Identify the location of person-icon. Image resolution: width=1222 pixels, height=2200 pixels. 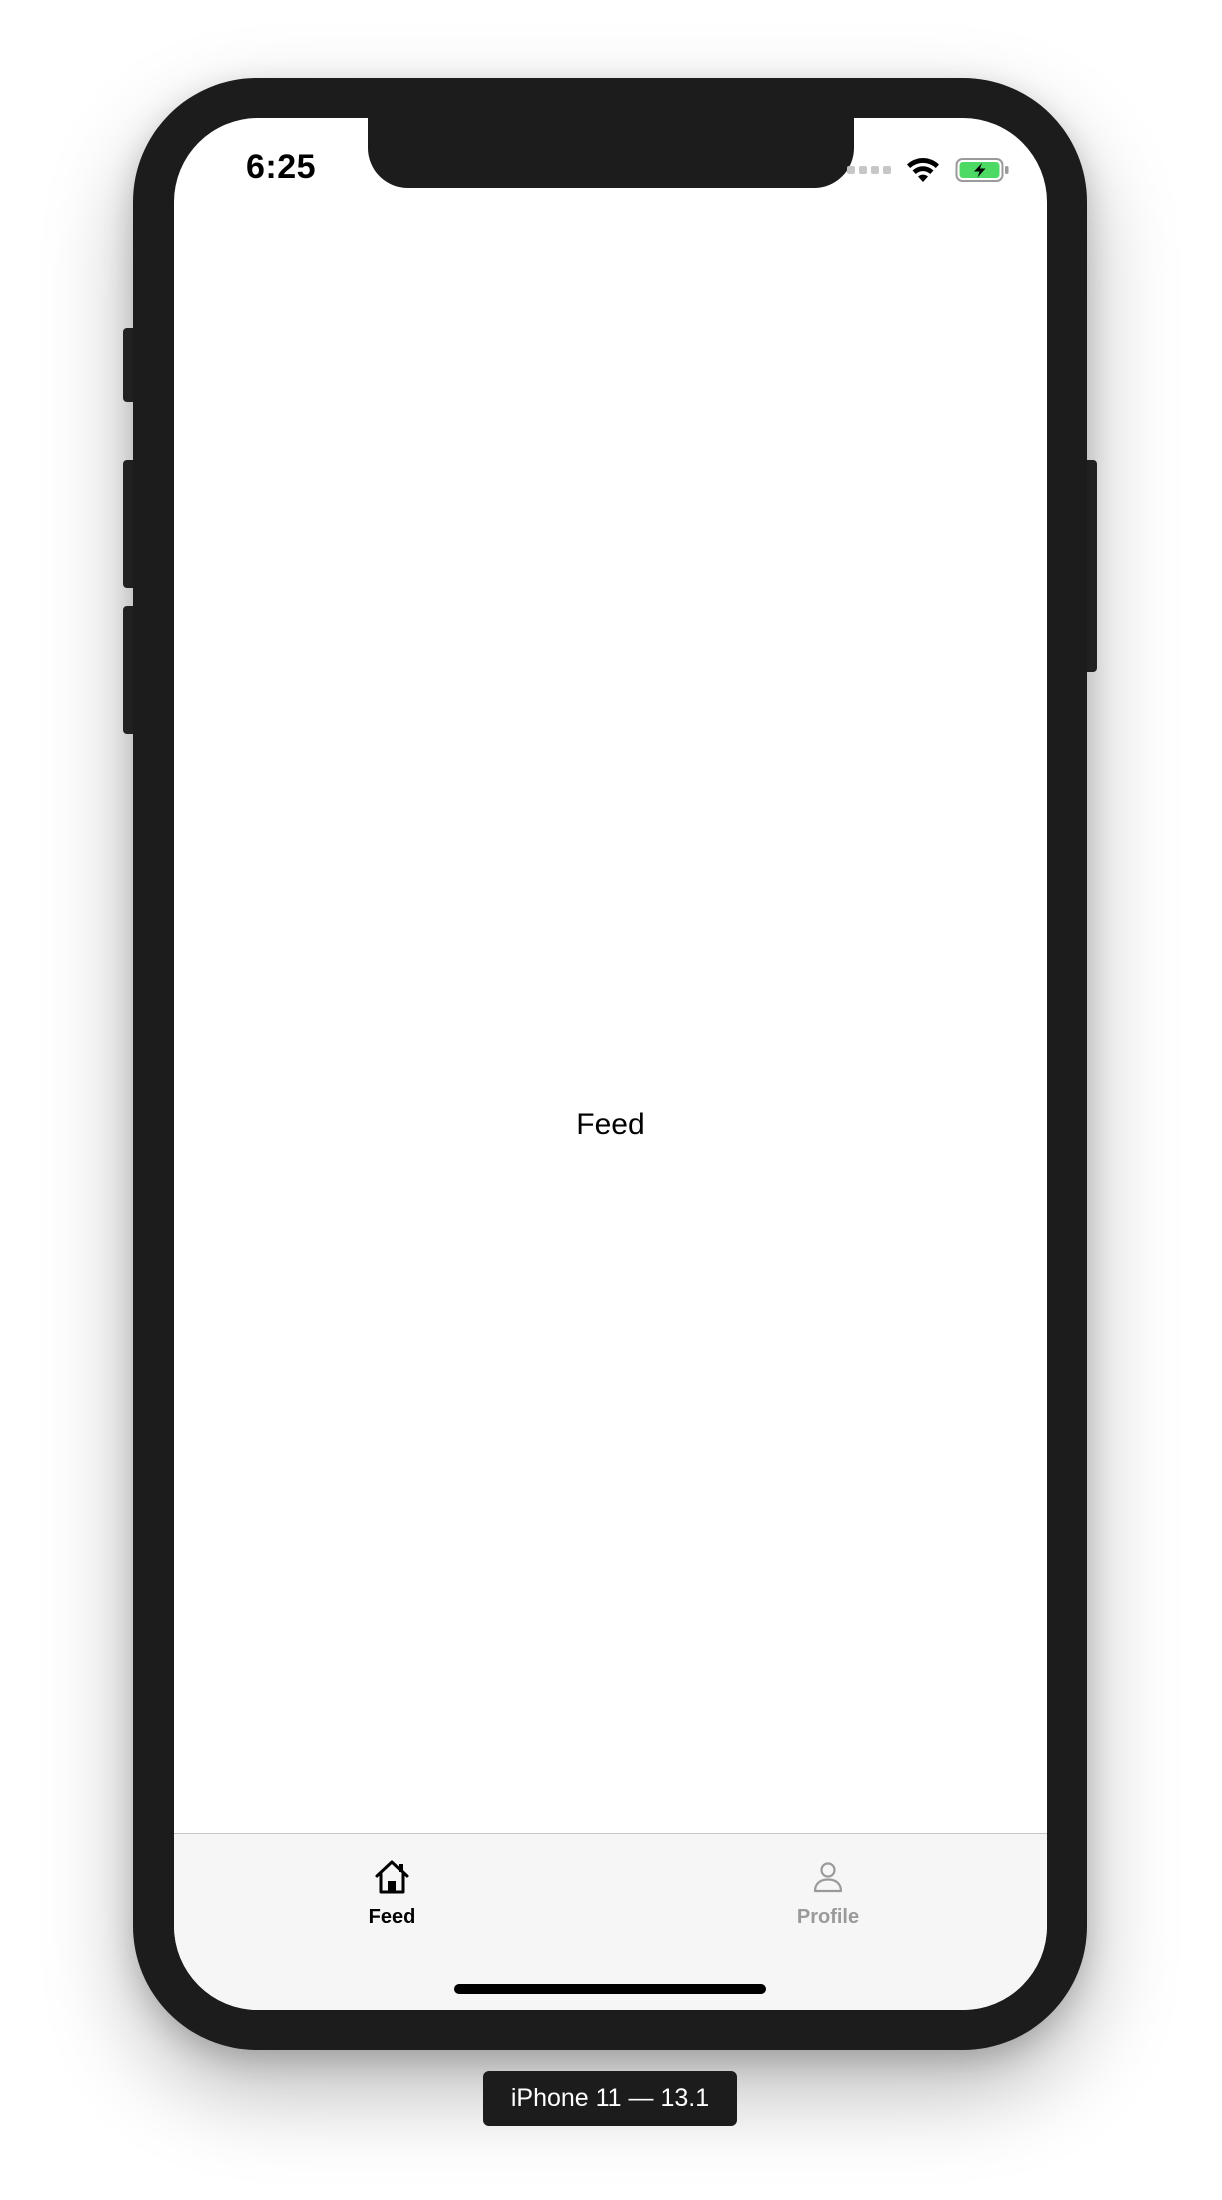
(828, 1877).